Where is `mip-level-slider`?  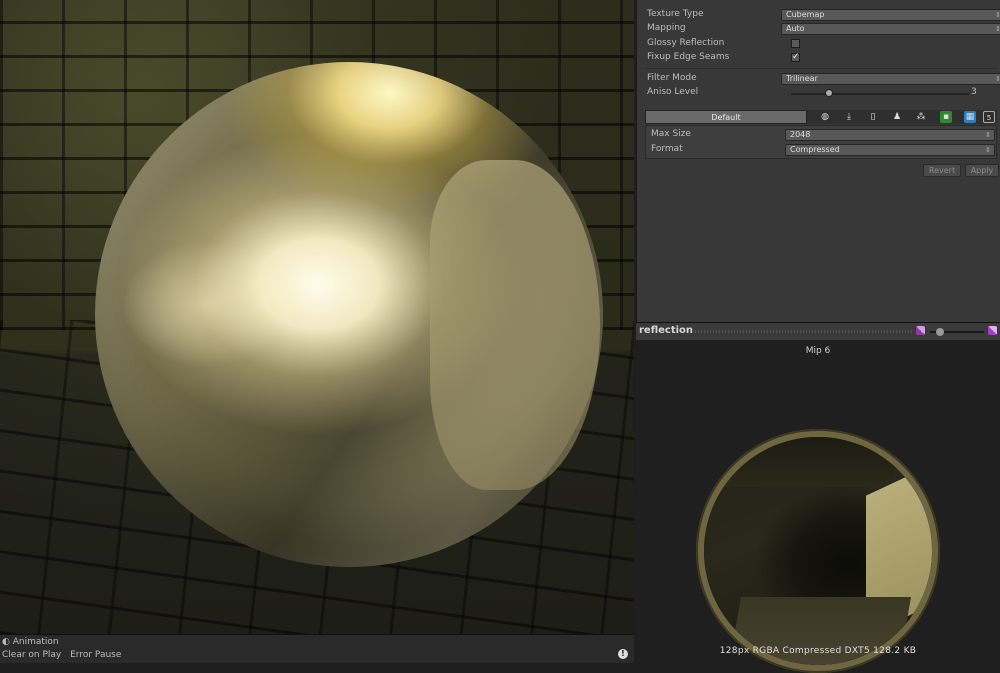
mip-level-slider is located at coordinates (957, 332).